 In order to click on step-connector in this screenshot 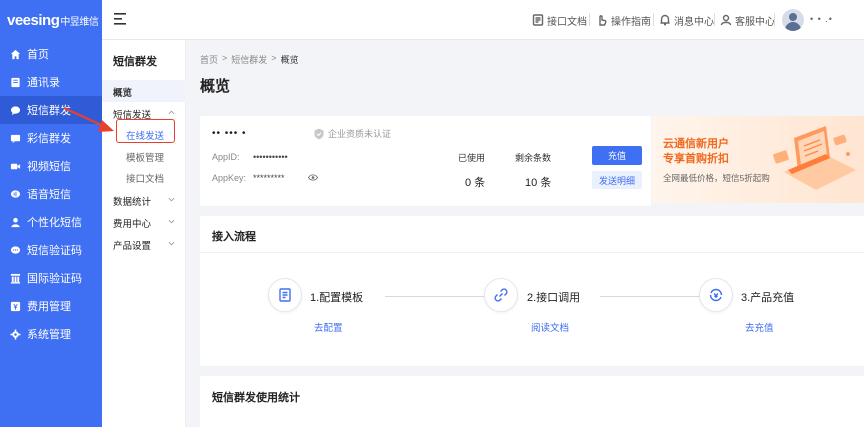, I will do `click(651, 296)`.